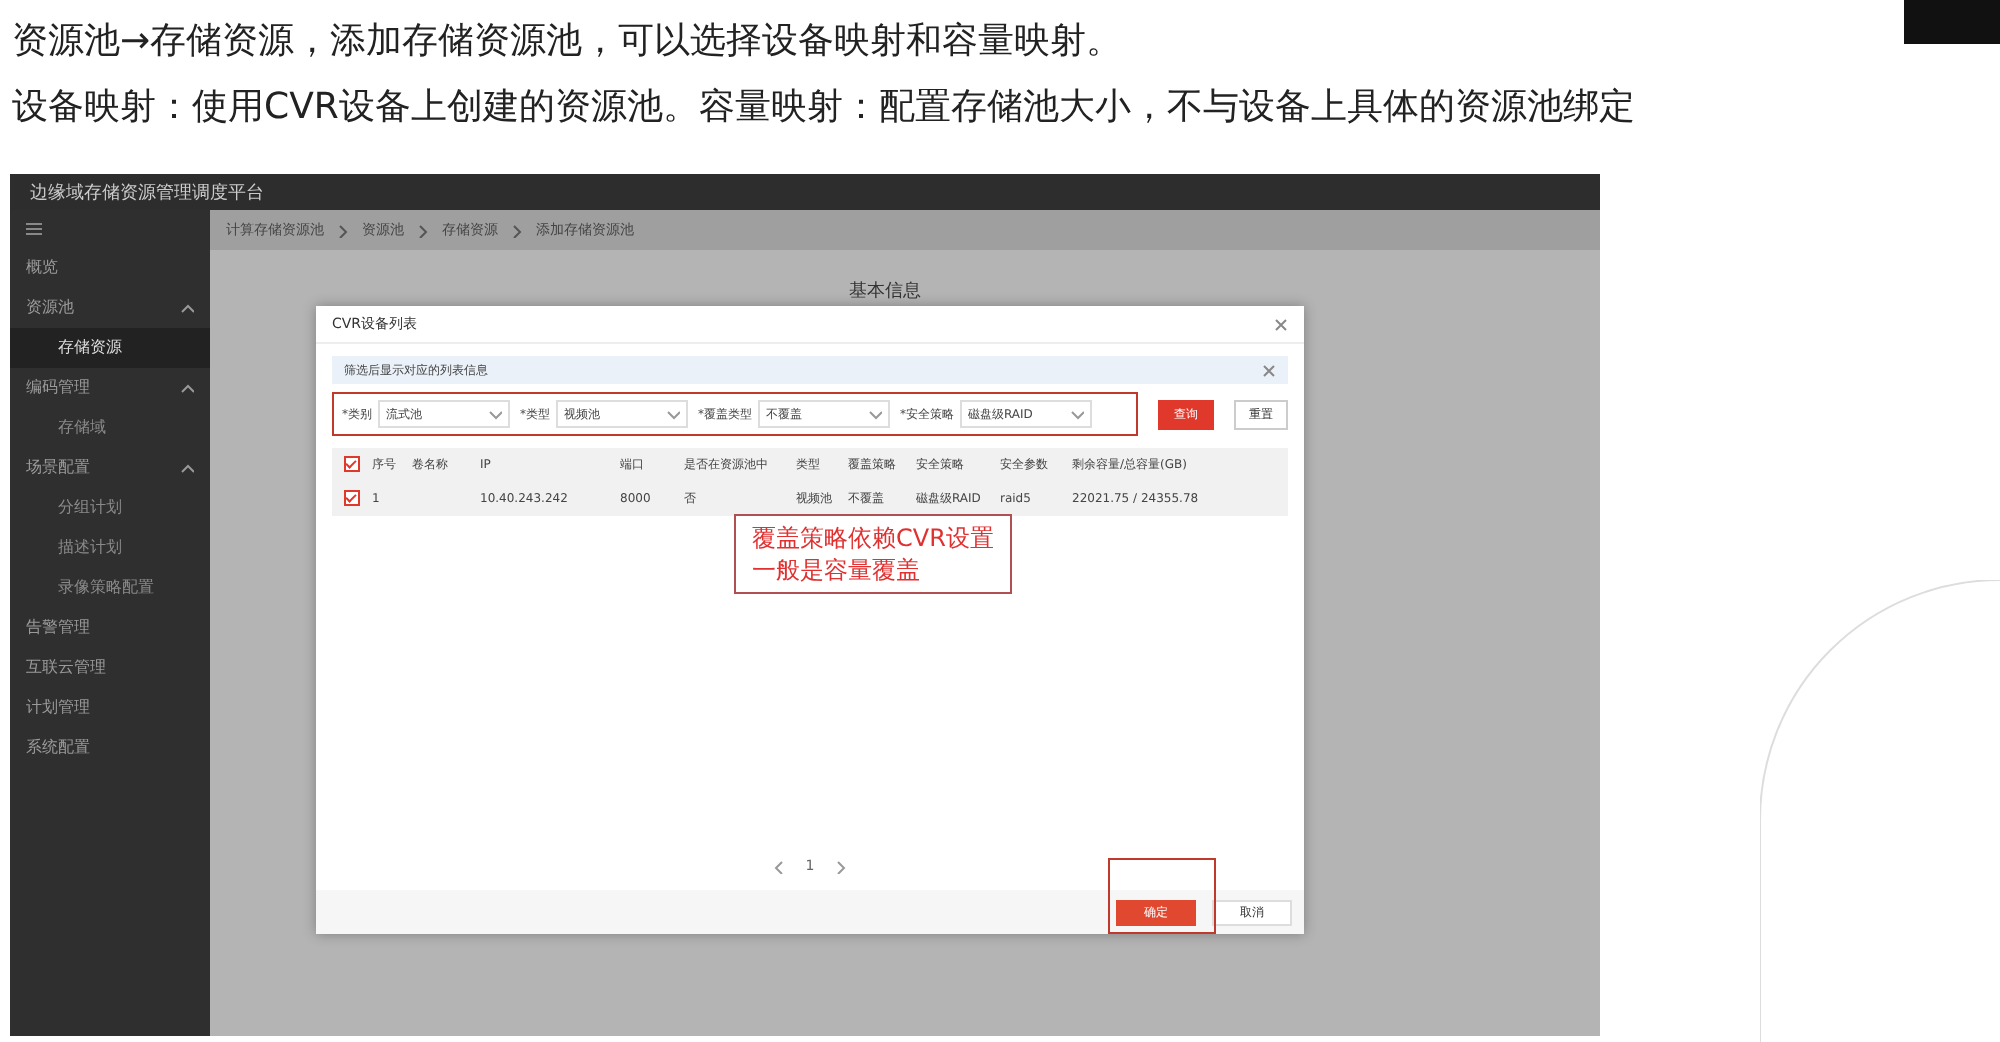 The height and width of the screenshot is (1042, 2000). Describe the element at coordinates (110, 748) in the screenshot. I see `sidebar-item: 系统配置` at that location.